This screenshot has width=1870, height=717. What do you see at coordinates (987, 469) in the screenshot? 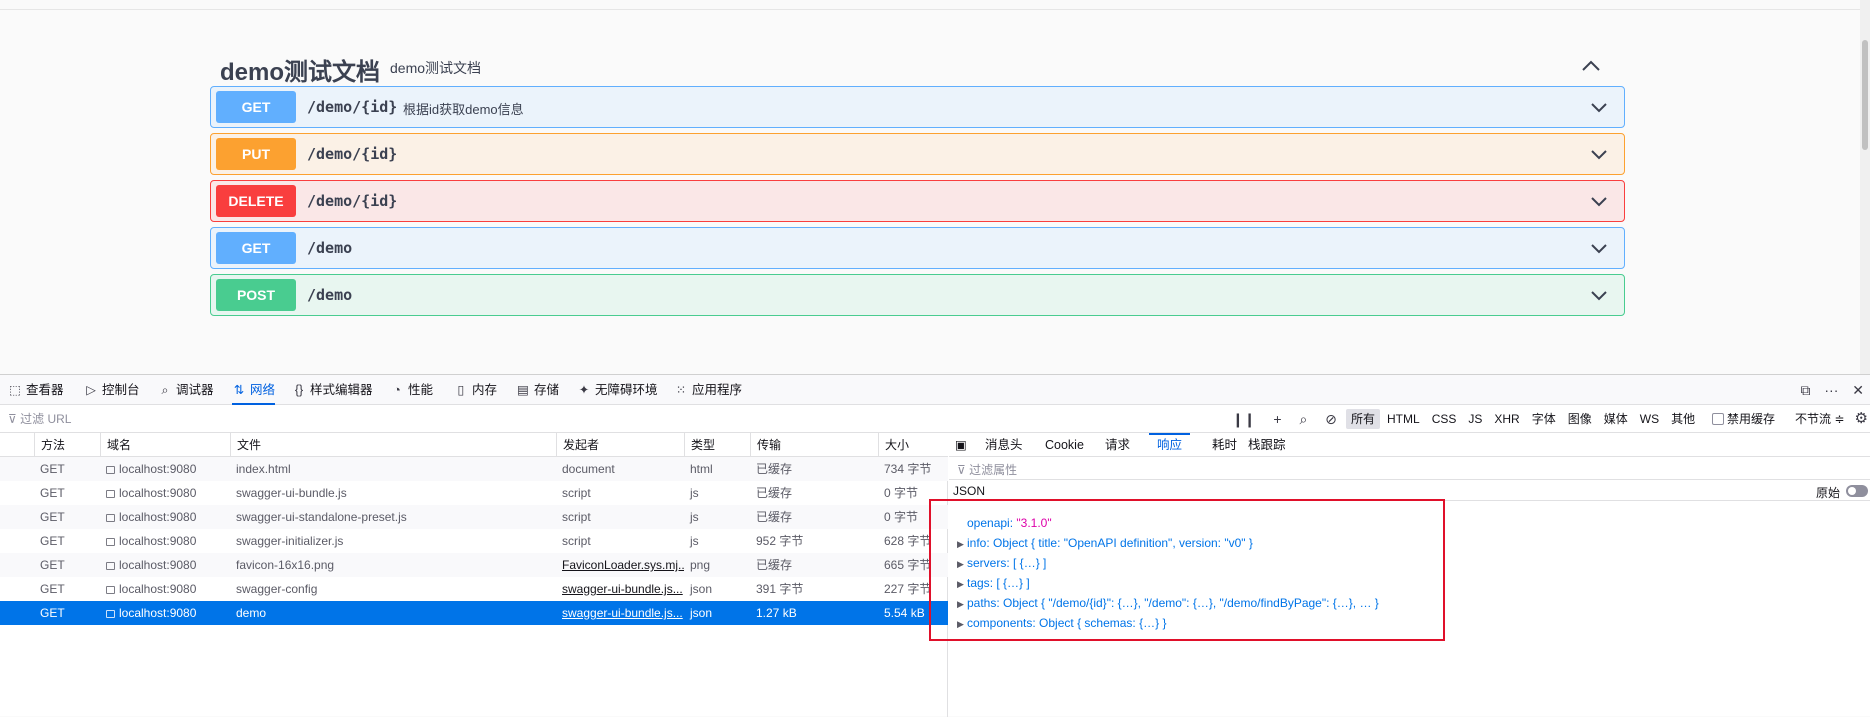
I see `filter-properties-input: ⊽ 过滤属性` at bounding box center [987, 469].